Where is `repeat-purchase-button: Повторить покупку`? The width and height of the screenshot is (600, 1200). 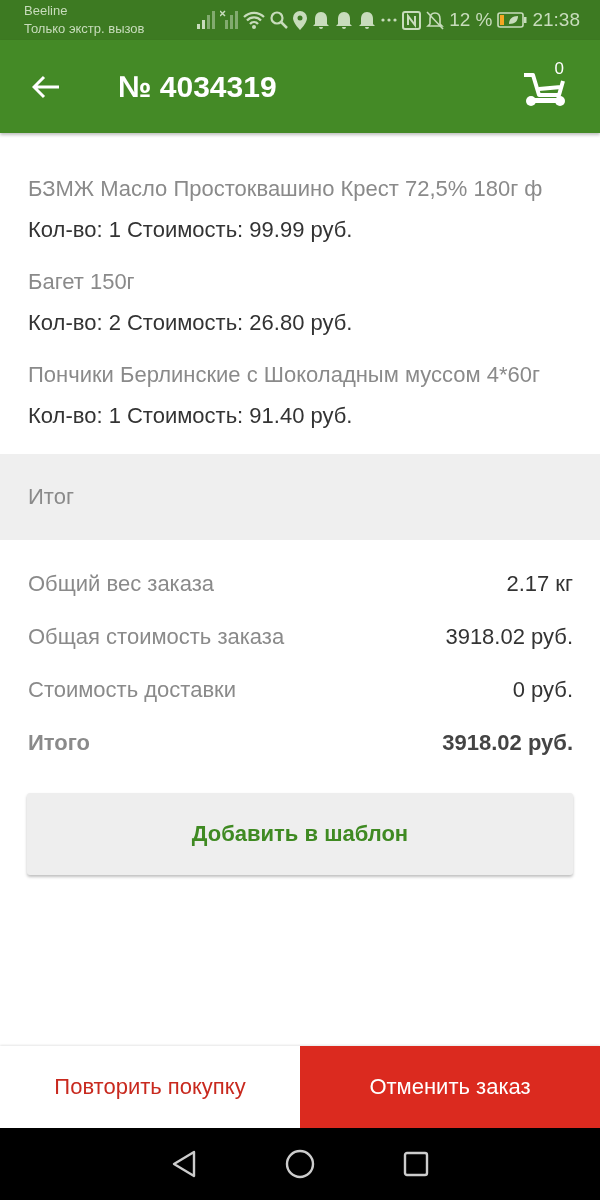 repeat-purchase-button: Повторить покупку is located at coordinates (150, 1087).